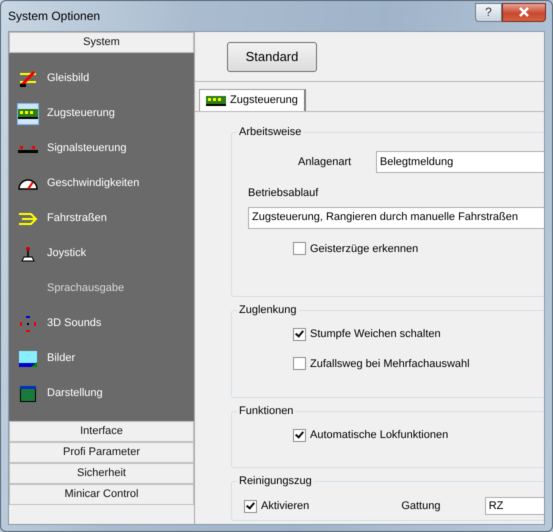 The height and width of the screenshot is (532, 553). Describe the element at coordinates (28, 79) in the screenshot. I see `track-drawing-icon` at that location.